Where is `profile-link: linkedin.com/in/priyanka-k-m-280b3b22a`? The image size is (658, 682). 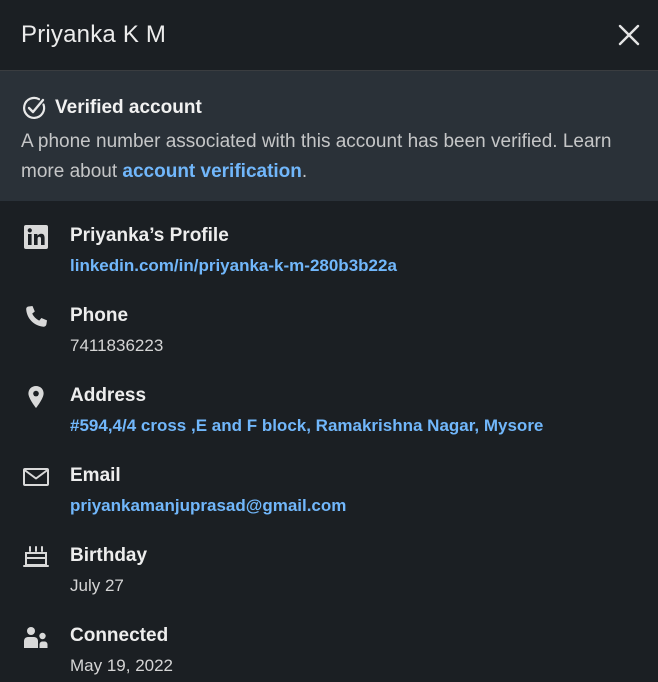 profile-link: linkedin.com/in/priyanka-k-m-280b3b22a is located at coordinates (364, 266).